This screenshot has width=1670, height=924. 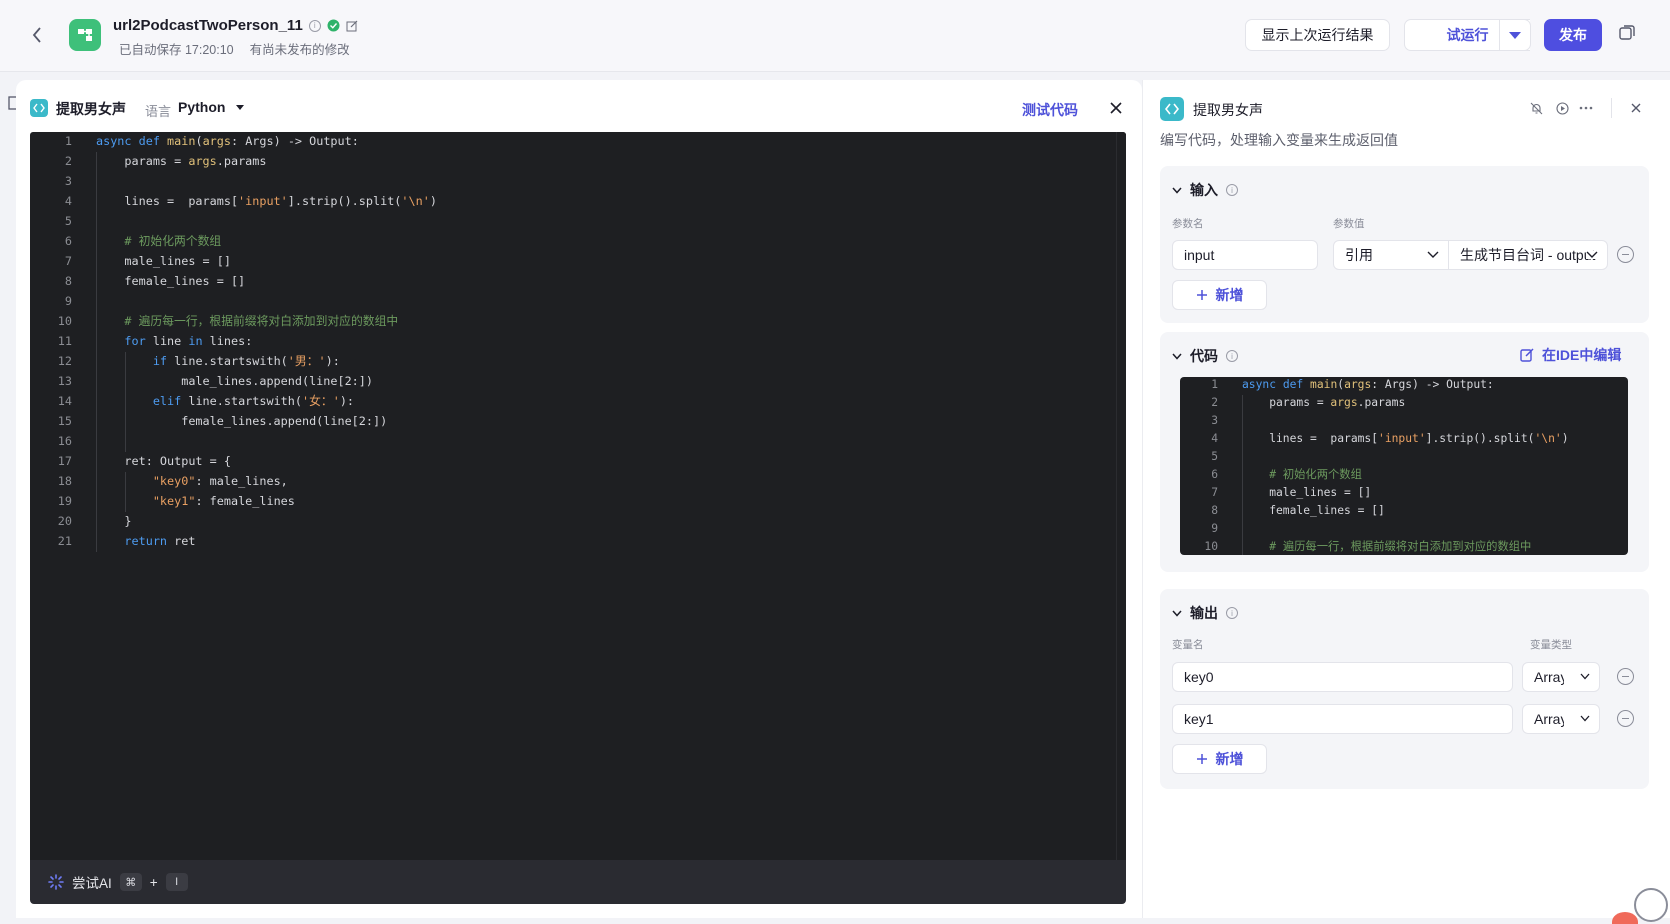 I want to click on line-number: 13, so click(x=64, y=381).